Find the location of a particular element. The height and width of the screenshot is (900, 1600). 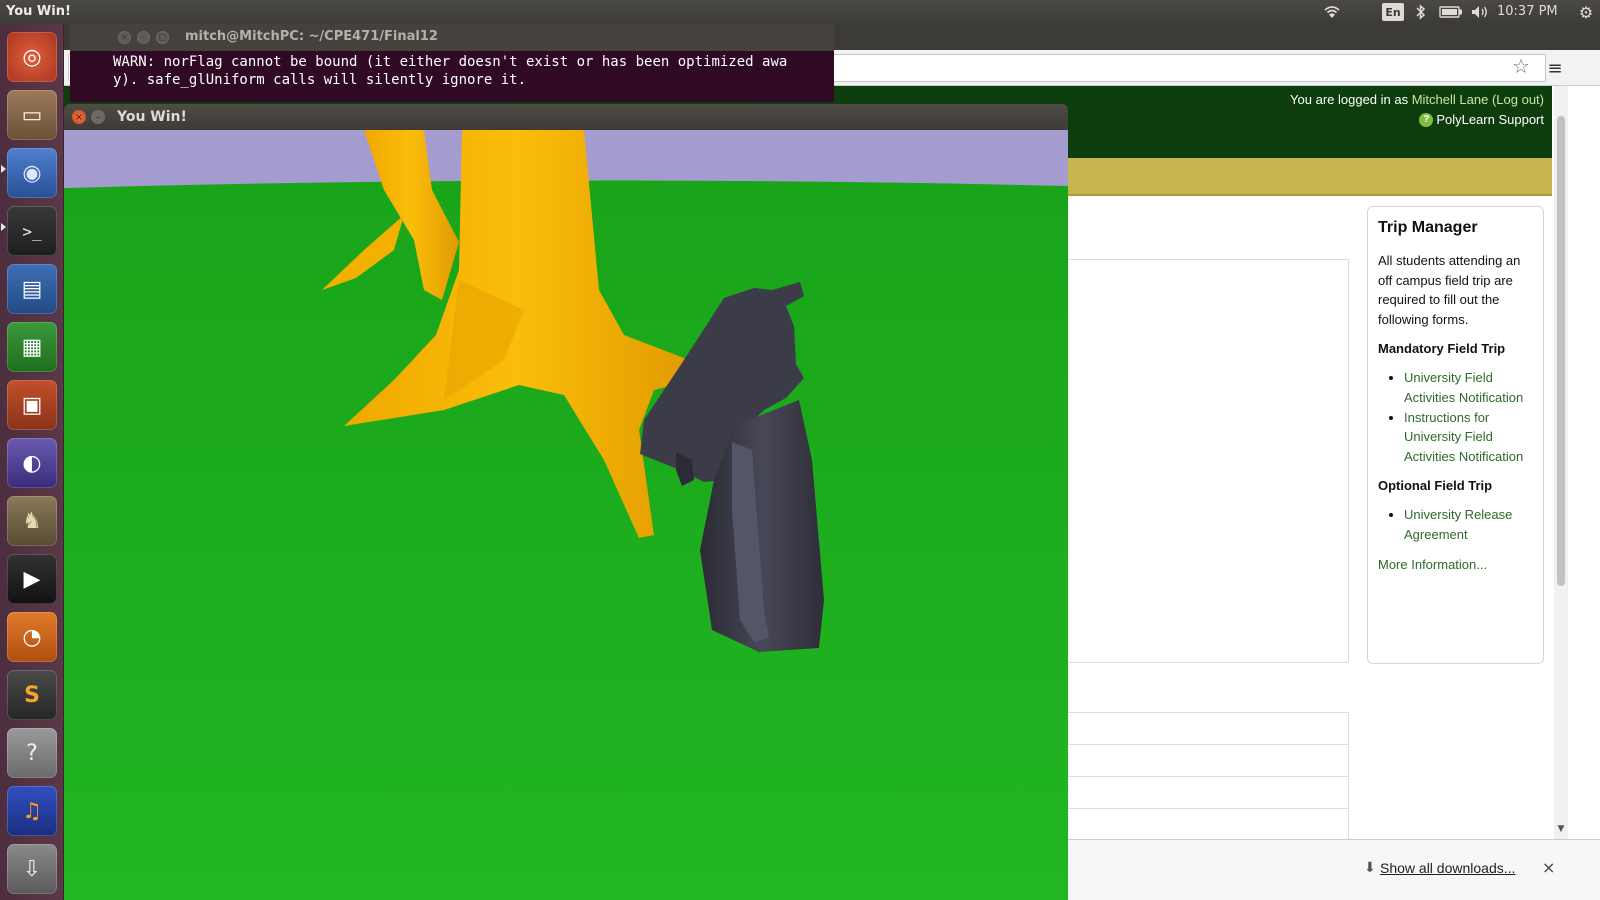

keyboard-layout-label: En is located at coordinates (1393, 12).